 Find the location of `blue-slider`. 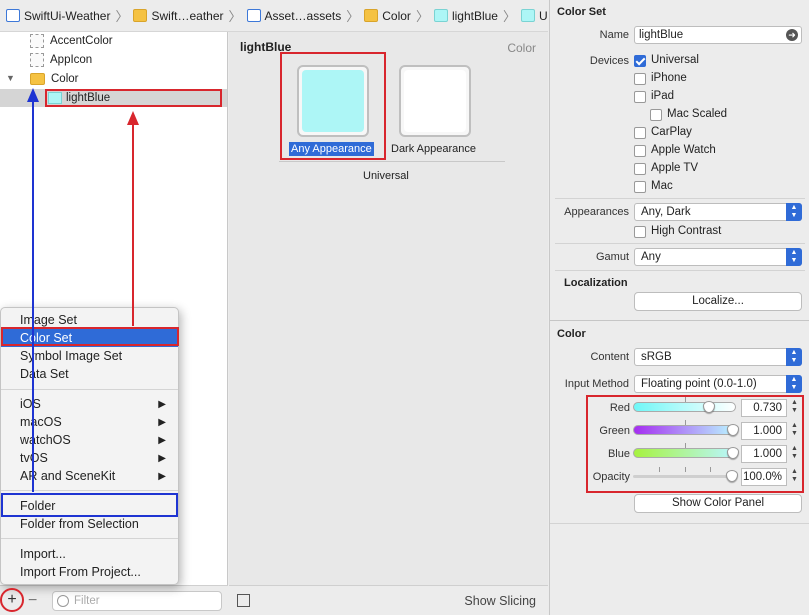

blue-slider is located at coordinates (686, 453).